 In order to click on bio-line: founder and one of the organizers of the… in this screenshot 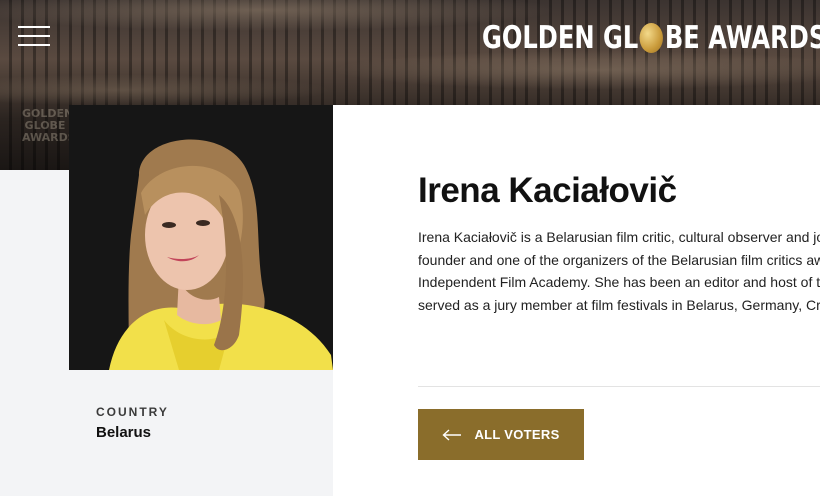, I will do `click(619, 259)`.